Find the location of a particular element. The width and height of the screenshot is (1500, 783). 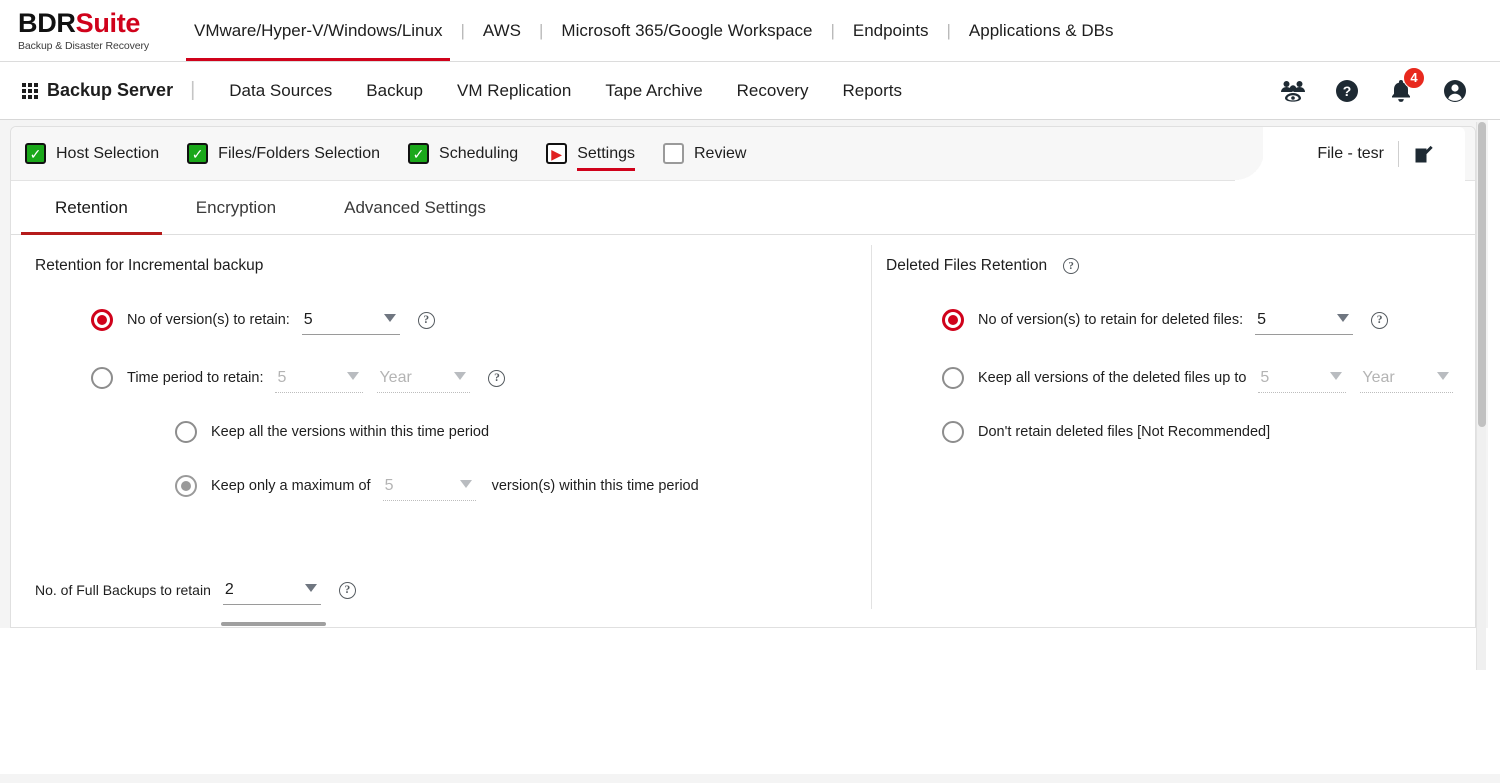

deleted-versions-select: 5 is located at coordinates (1305, 320).